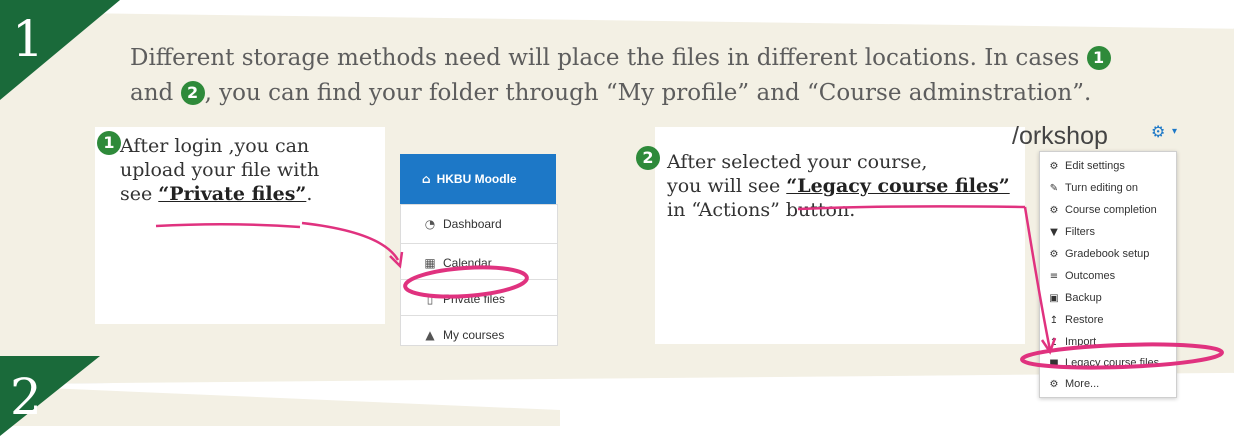 The image size is (1234, 436). I want to click on actions-gear-icon: ⚙, so click(1158, 131).